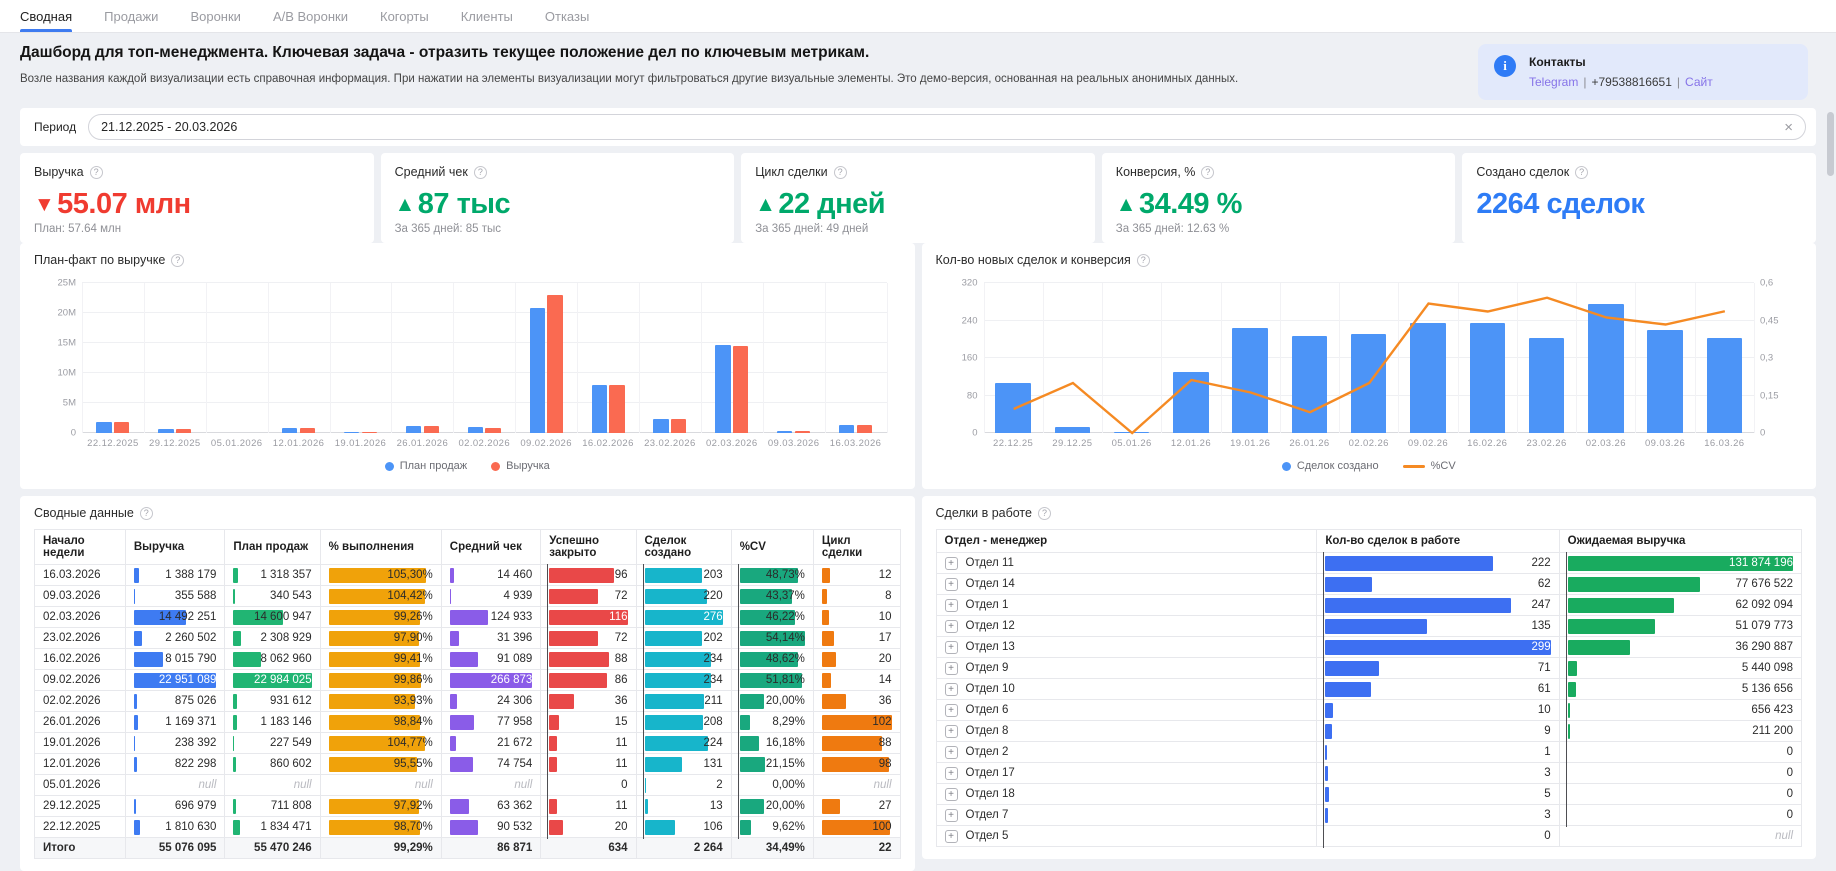 Image resolution: width=1836 pixels, height=871 pixels. Describe the element at coordinates (1369, 668) in the screenshot. I see `table-row: + Отдел 9 71 5 440 098` at that location.